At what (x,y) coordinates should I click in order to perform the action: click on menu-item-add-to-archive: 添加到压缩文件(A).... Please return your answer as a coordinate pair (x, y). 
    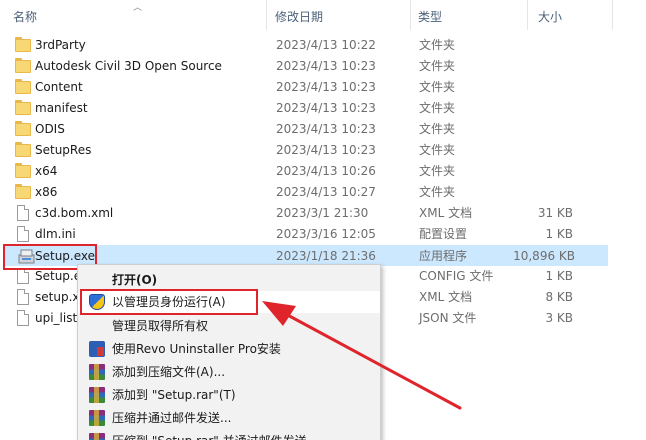
    Looking at the image, I should click on (229, 372).